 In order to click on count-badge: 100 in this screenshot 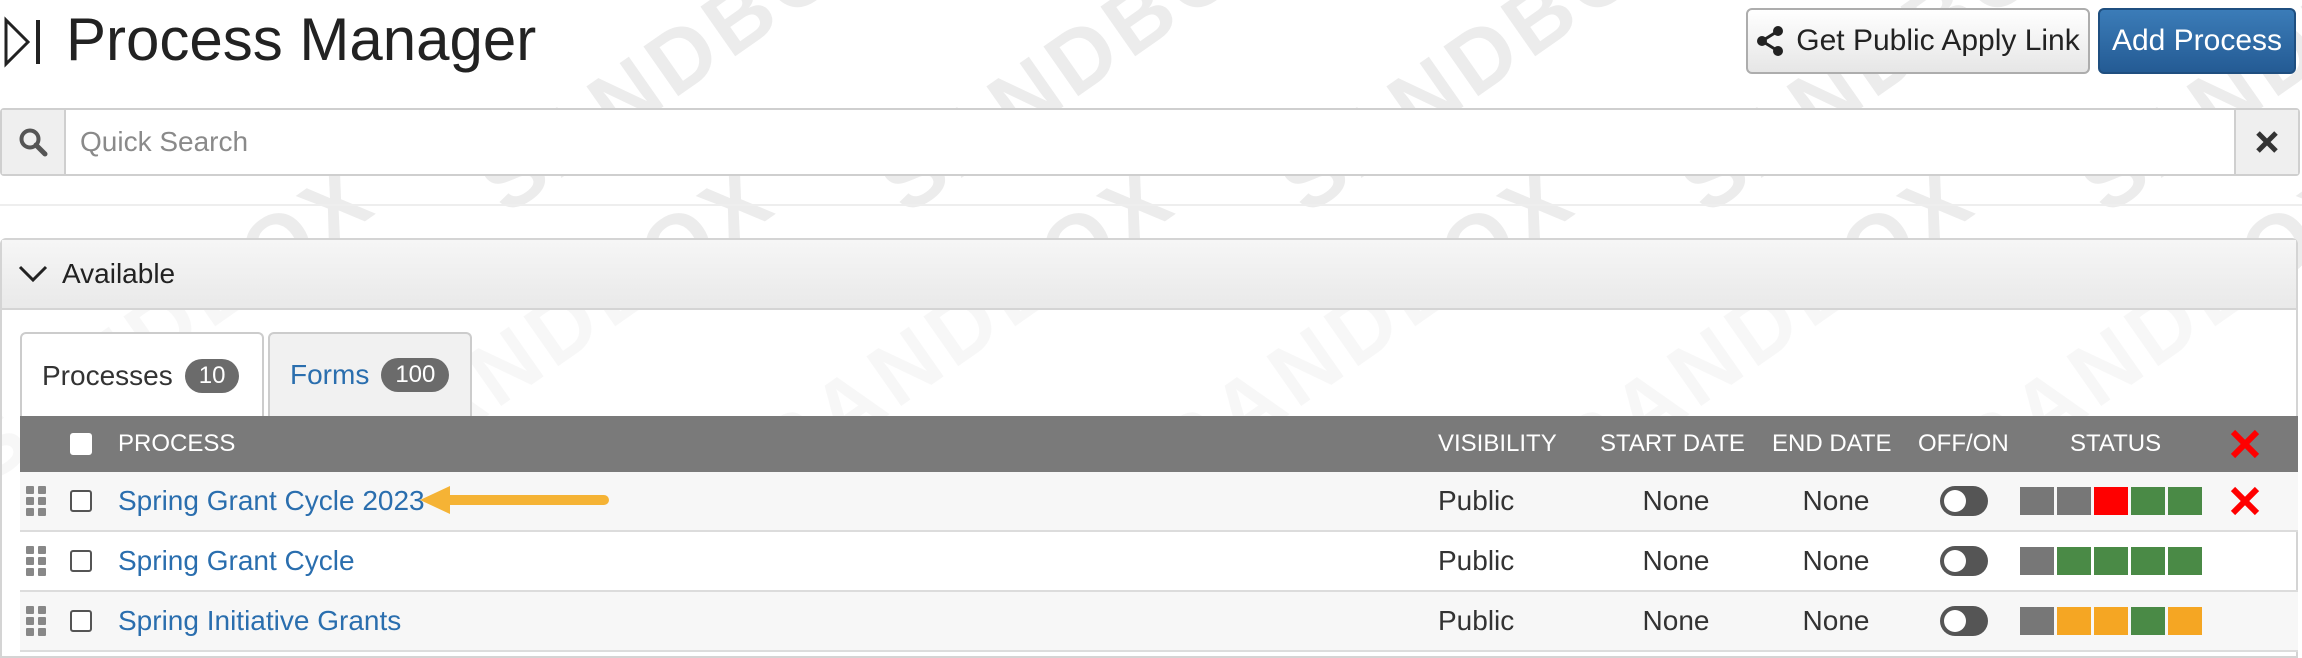, I will do `click(415, 375)`.